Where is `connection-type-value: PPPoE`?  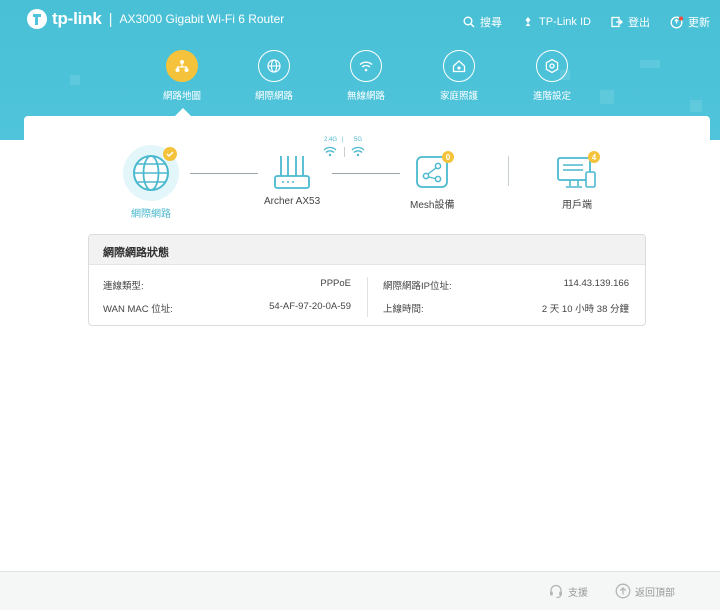
connection-type-value: PPPoE is located at coordinates (335, 283).